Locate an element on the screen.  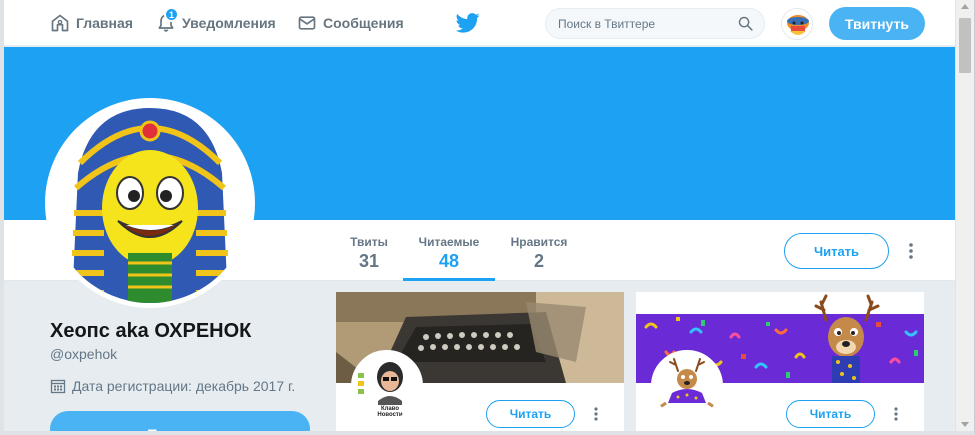
stat-following-value: 48 is located at coordinates (449, 261).